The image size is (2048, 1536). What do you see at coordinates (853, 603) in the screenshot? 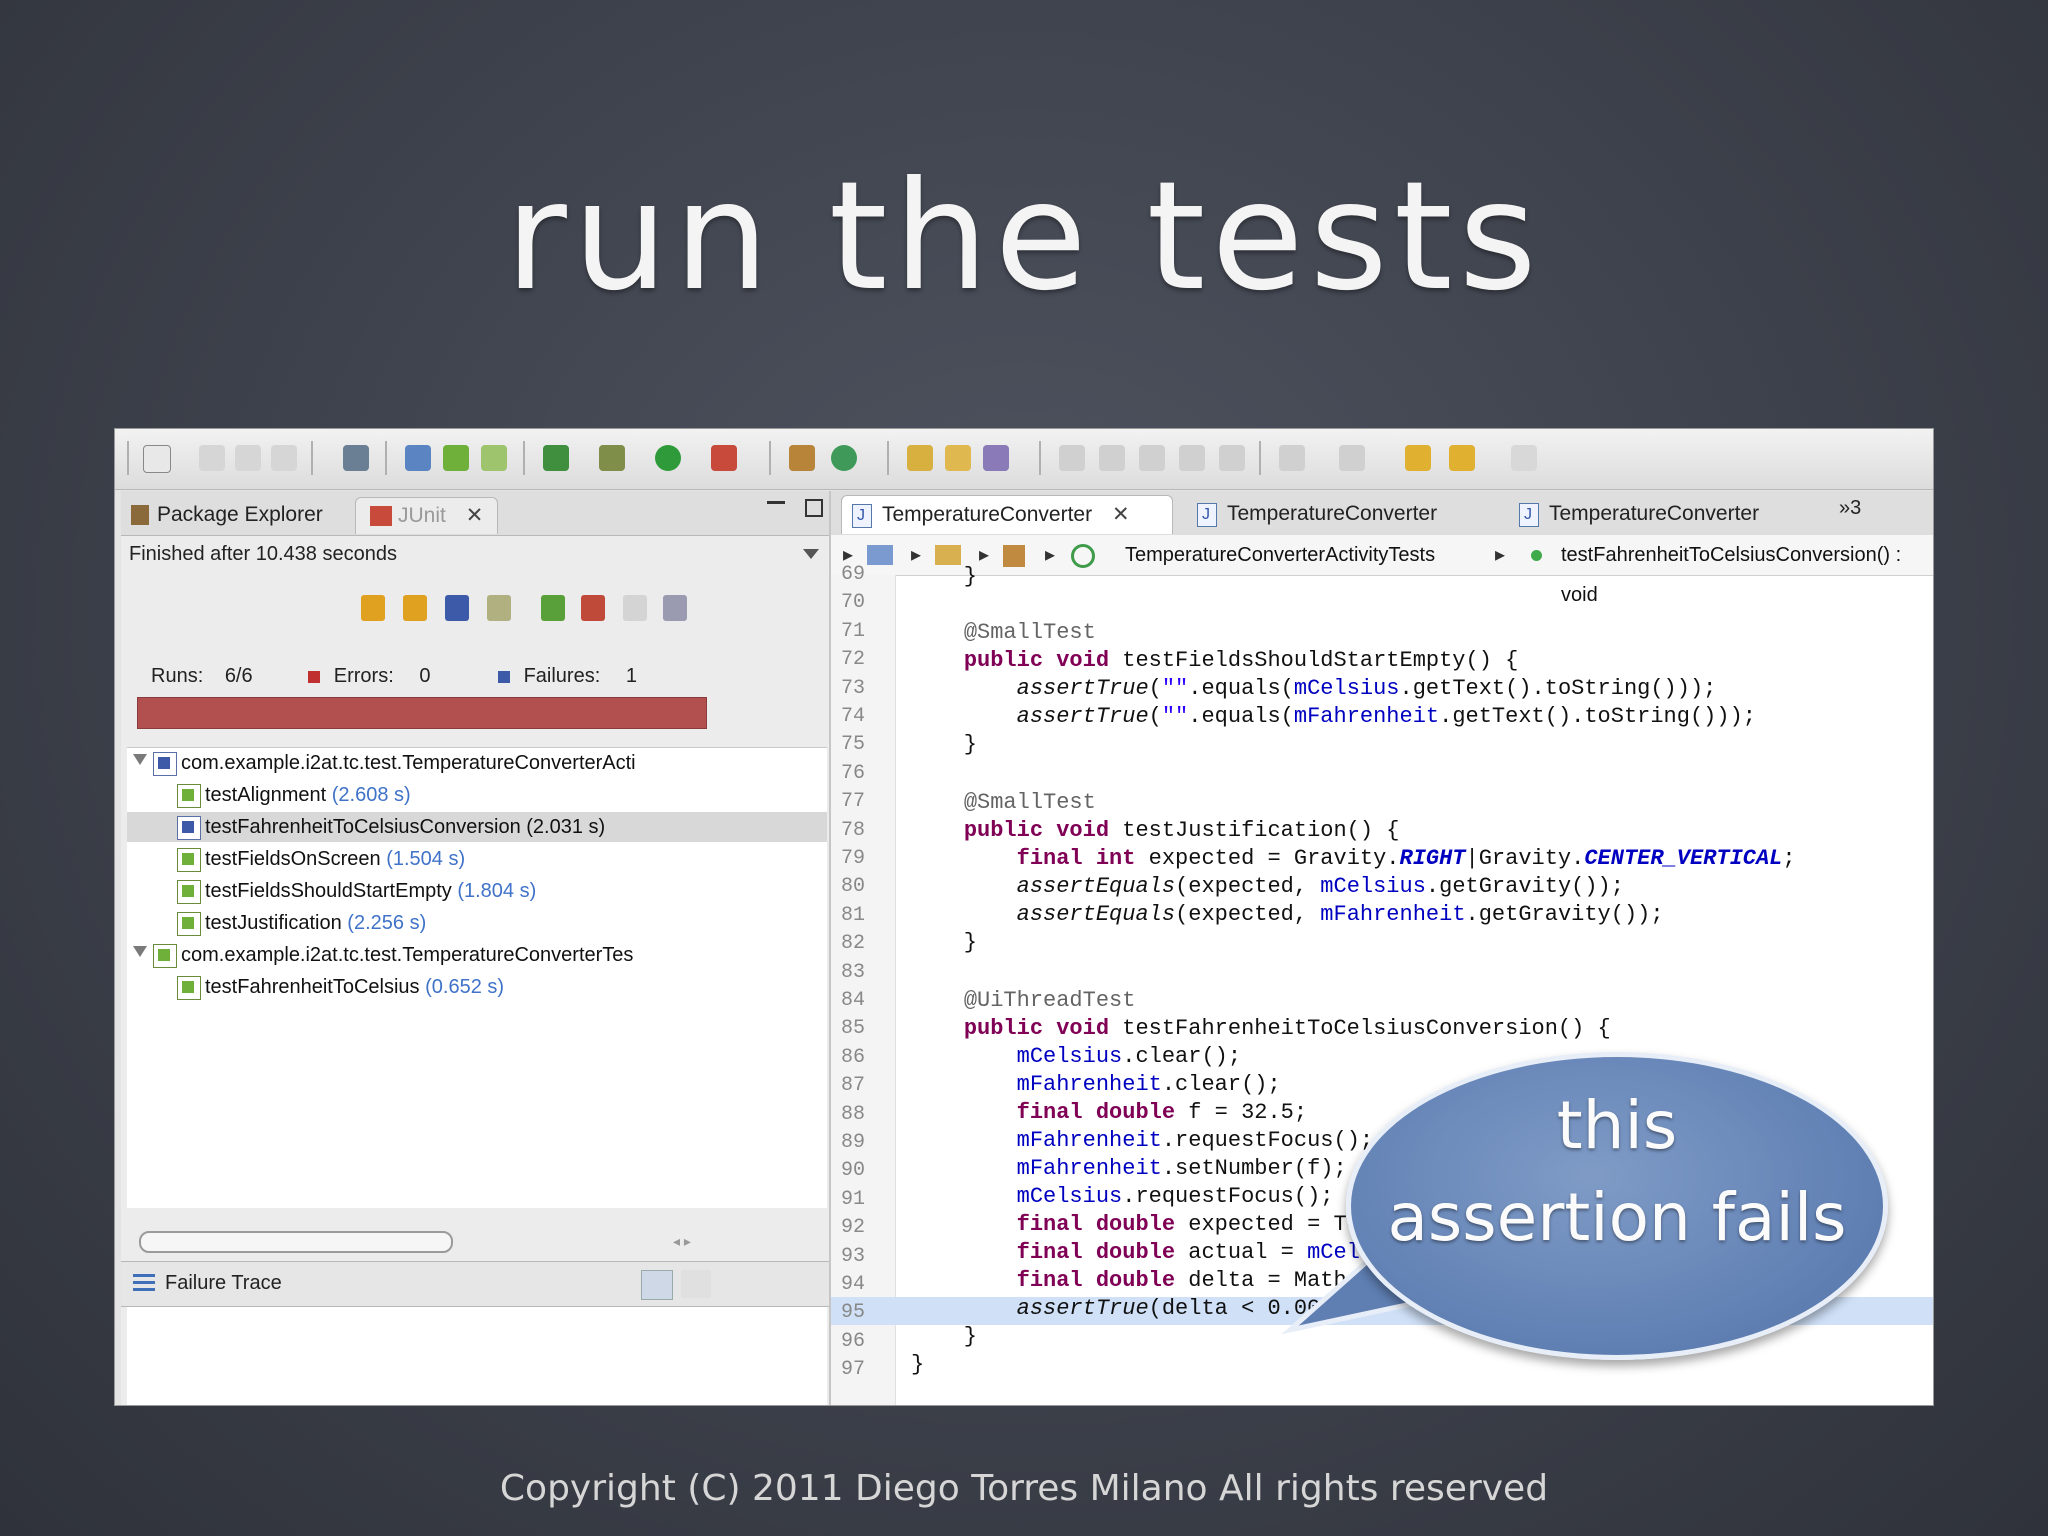
I see `line-number: 70` at bounding box center [853, 603].